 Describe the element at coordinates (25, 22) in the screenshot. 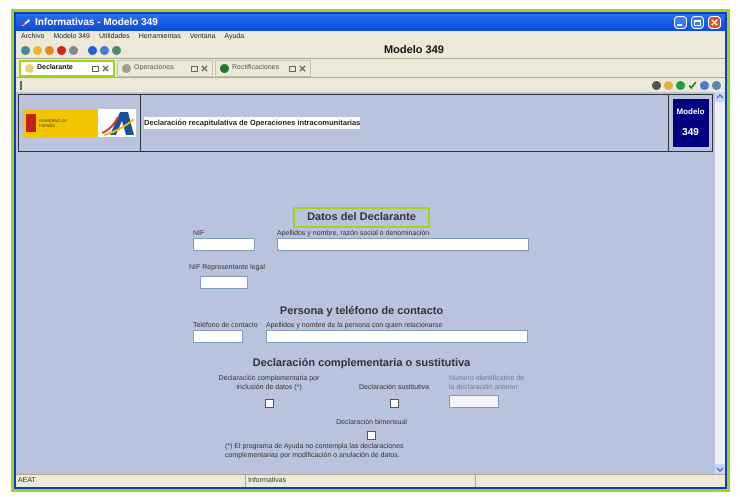

I see `app-logo-icon` at that location.